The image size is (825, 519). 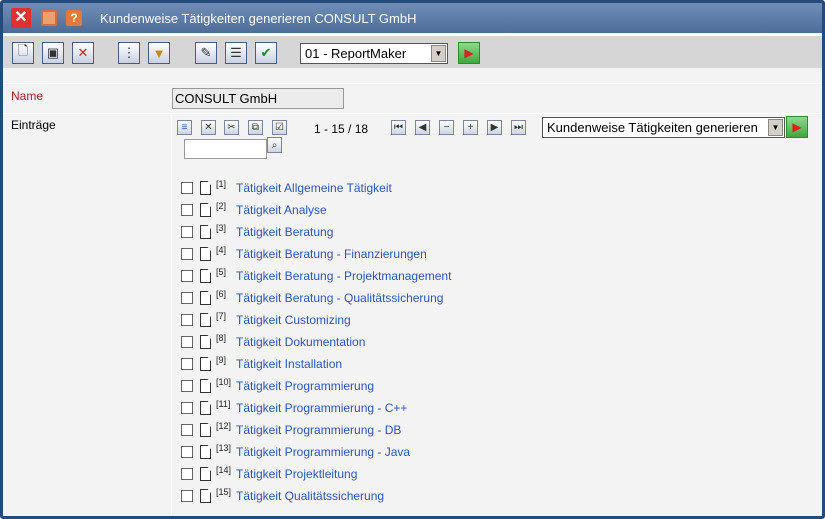 What do you see at coordinates (159, 53) in the screenshot?
I see `import-icon: ▼` at bounding box center [159, 53].